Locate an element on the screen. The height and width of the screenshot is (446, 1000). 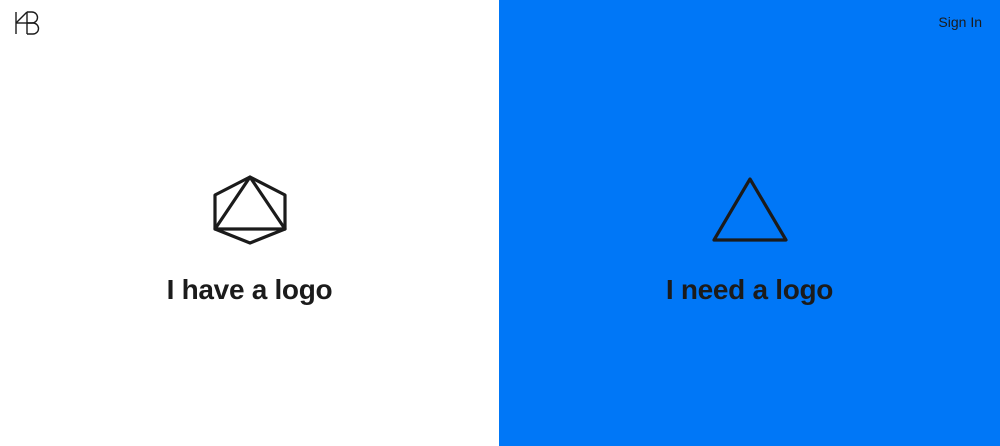
hexagon-triangle-icon is located at coordinates (249, 210).